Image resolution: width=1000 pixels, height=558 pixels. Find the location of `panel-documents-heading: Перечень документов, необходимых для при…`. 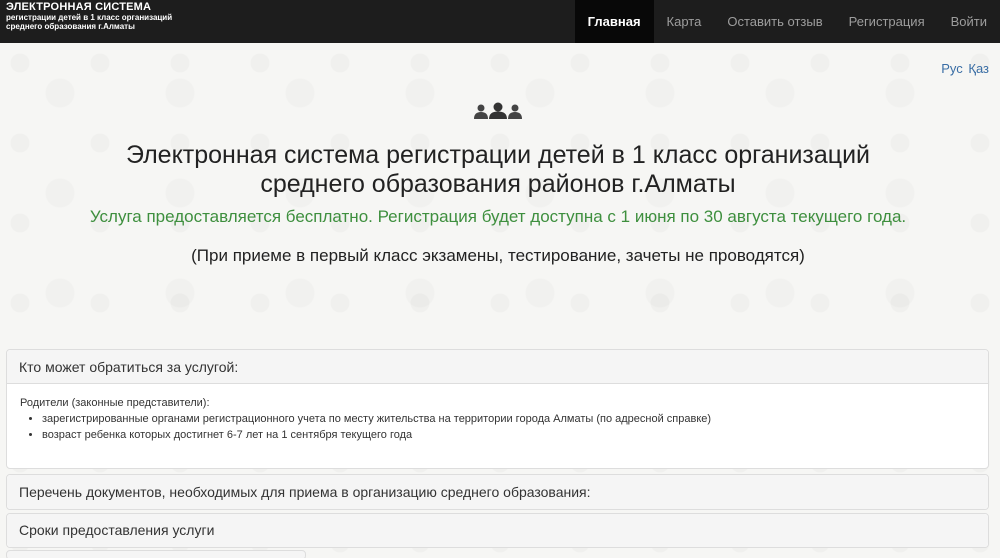

panel-documents-heading: Перечень документов, необходимых для при… is located at coordinates (497, 492).